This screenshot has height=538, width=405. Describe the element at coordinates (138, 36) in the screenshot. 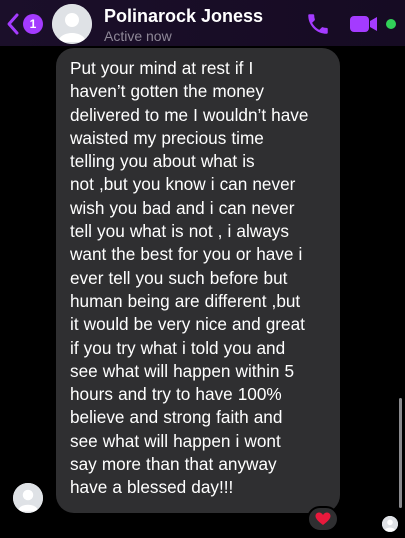

I see `active-status: Active now` at that location.